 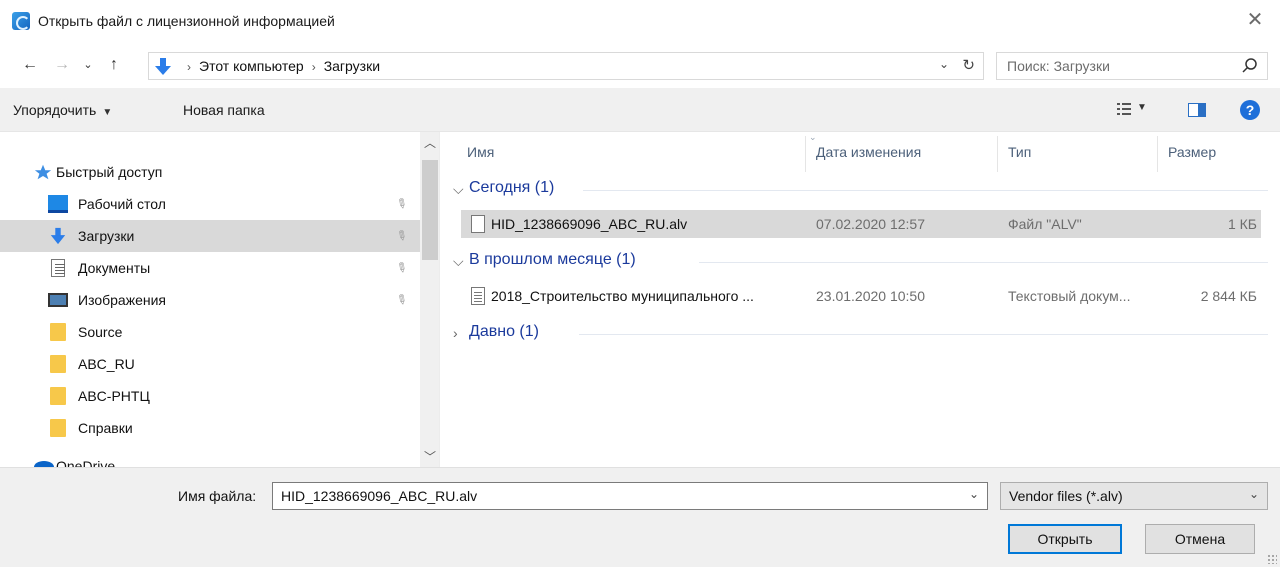 What do you see at coordinates (870, 296) in the screenshot?
I see `file-date: 23.01.2020 10:50` at bounding box center [870, 296].